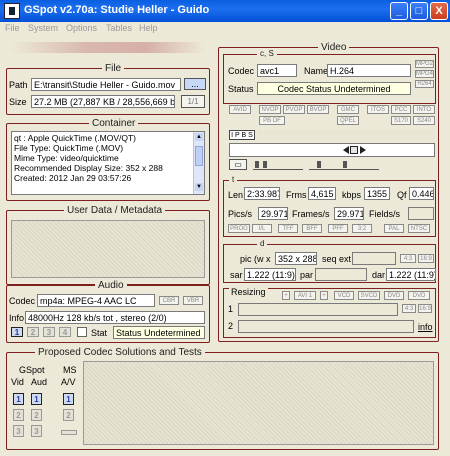  I want to click on close-button: X, so click(439, 11).